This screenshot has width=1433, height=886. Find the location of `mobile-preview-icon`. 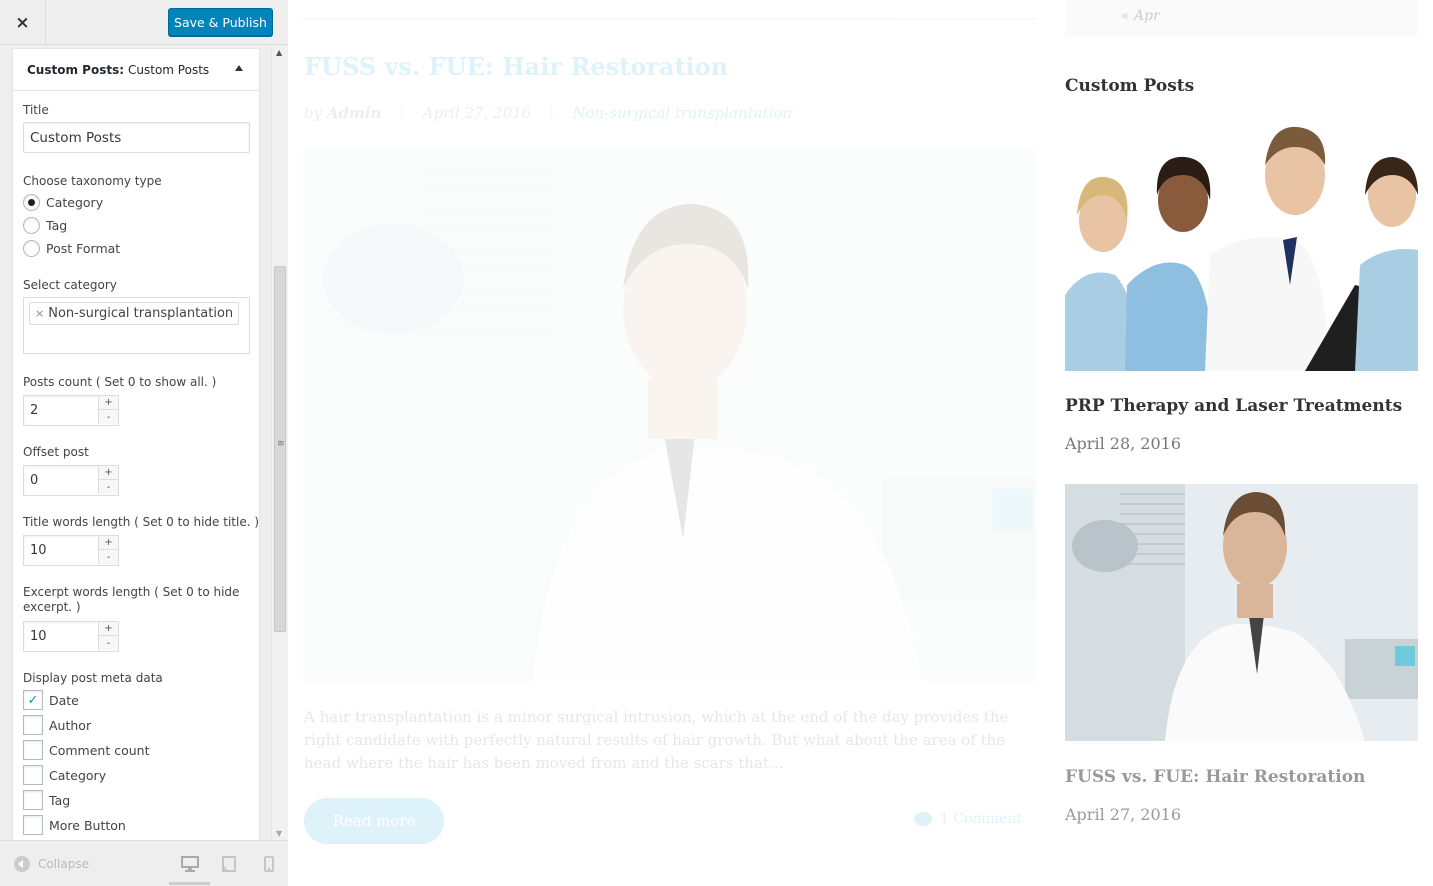

mobile-preview-icon is located at coordinates (269, 864).